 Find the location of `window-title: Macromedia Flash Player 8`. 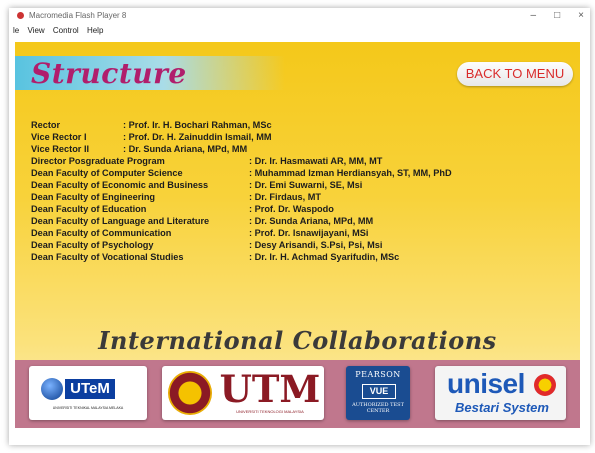

window-title: Macromedia Flash Player 8 is located at coordinates (78, 15).